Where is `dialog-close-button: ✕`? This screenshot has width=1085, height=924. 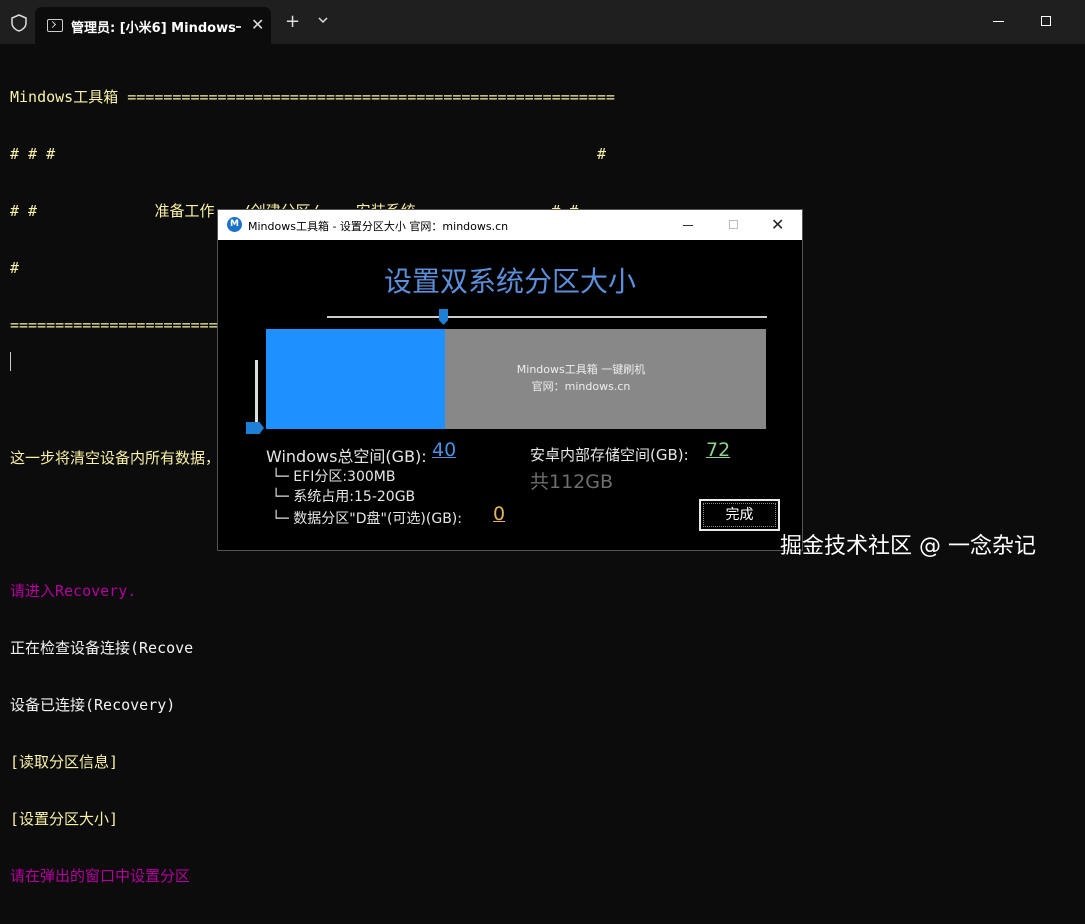 dialog-close-button: ✕ is located at coordinates (777, 224).